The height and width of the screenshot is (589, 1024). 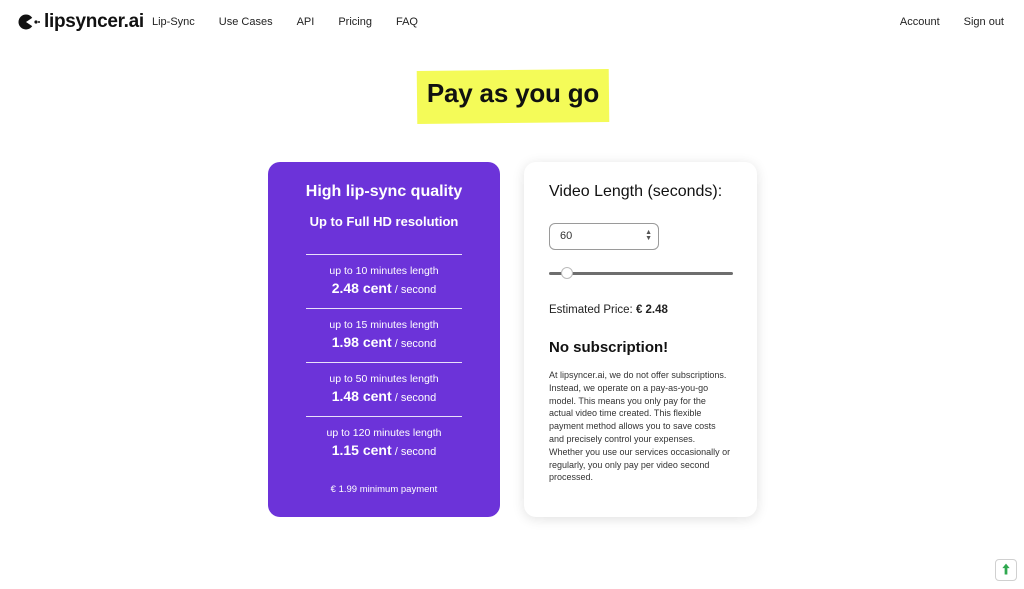 What do you see at coordinates (384, 271) in the screenshot?
I see `tier-length: up to 10 minutes length` at bounding box center [384, 271].